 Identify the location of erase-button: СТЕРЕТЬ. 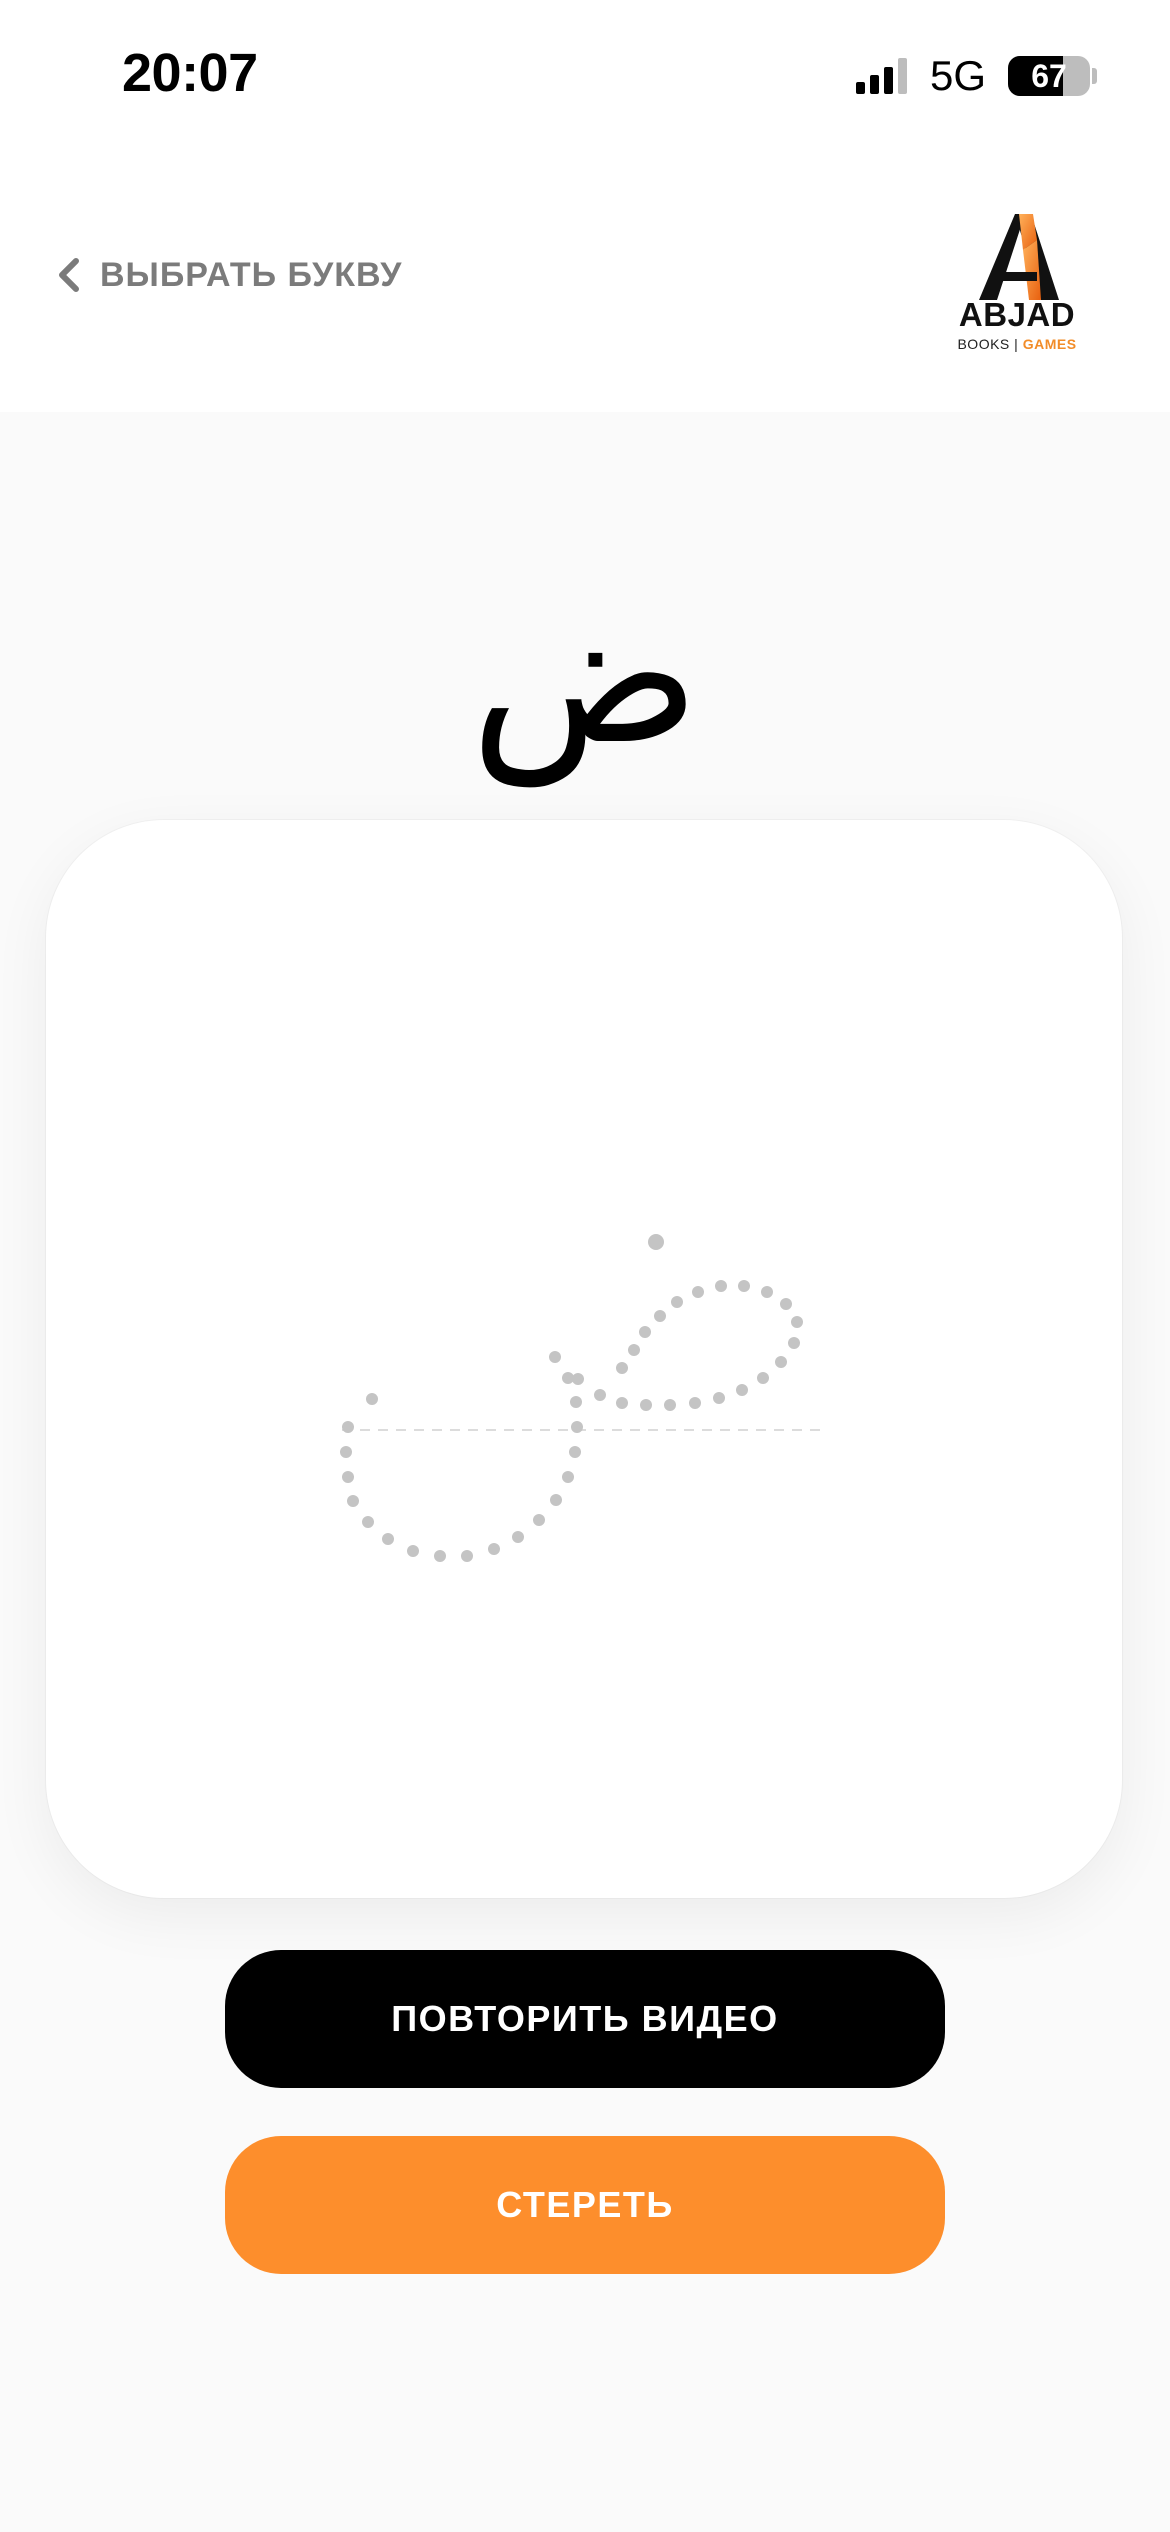
(585, 2205).